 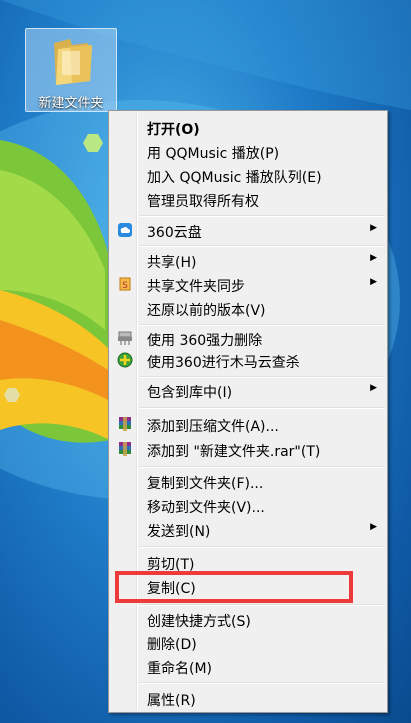 What do you see at coordinates (248, 260) in the screenshot?
I see `menu-item-share: 共享(H) ▶` at bounding box center [248, 260].